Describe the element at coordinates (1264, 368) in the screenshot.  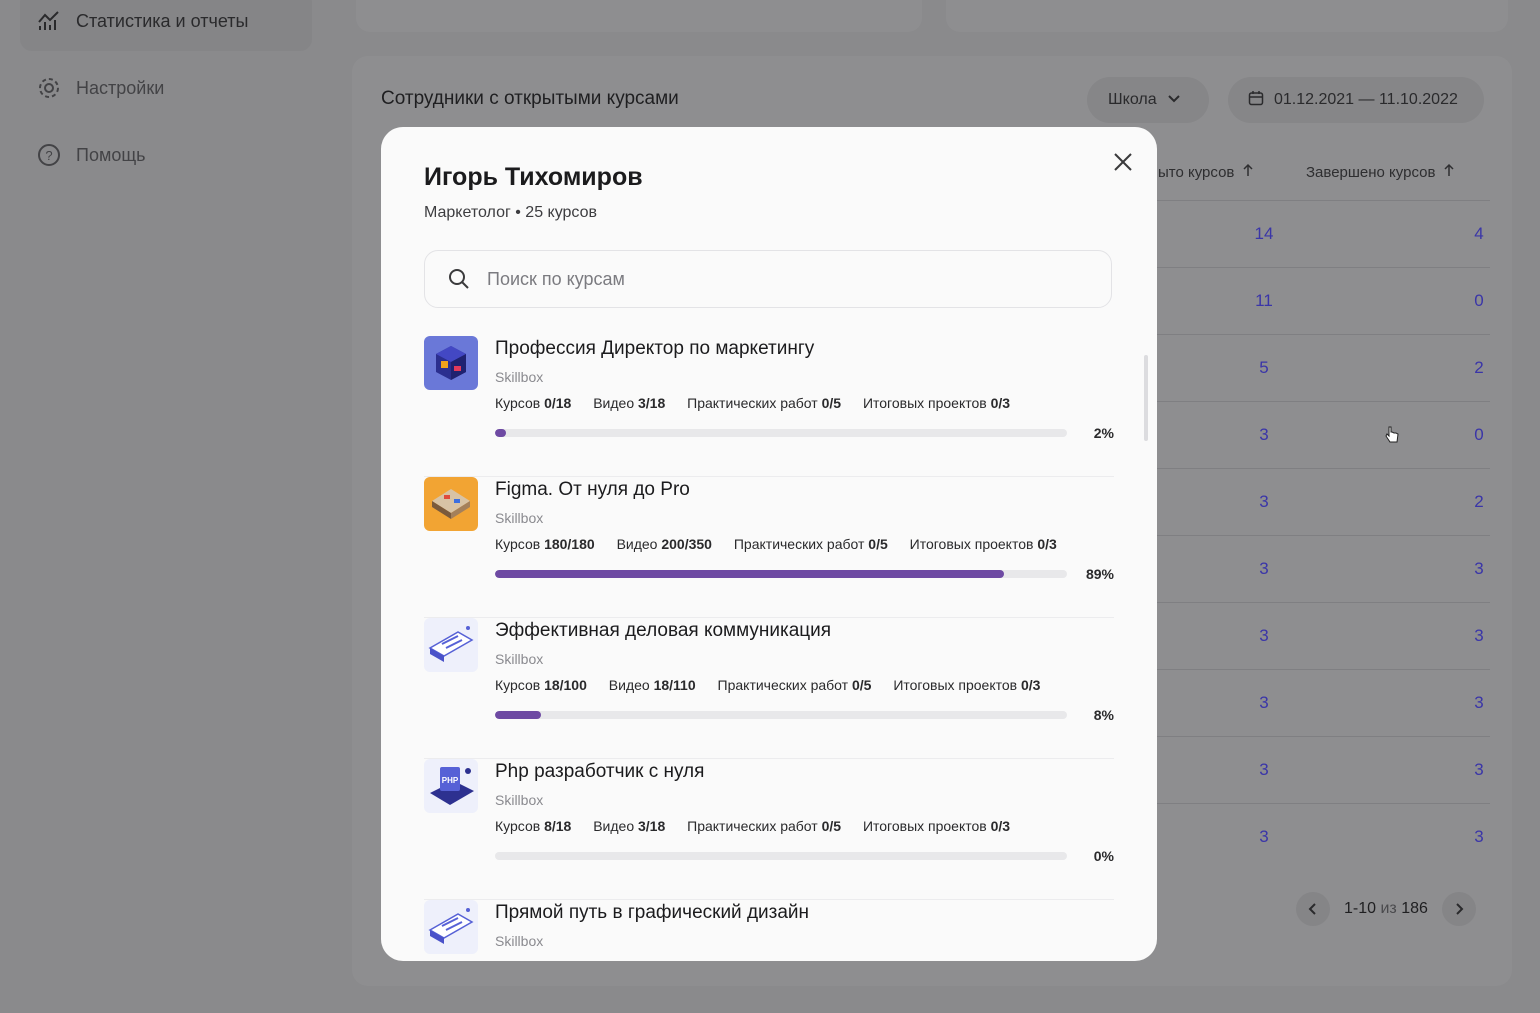
I see `opened-courses-cell: 5` at that location.